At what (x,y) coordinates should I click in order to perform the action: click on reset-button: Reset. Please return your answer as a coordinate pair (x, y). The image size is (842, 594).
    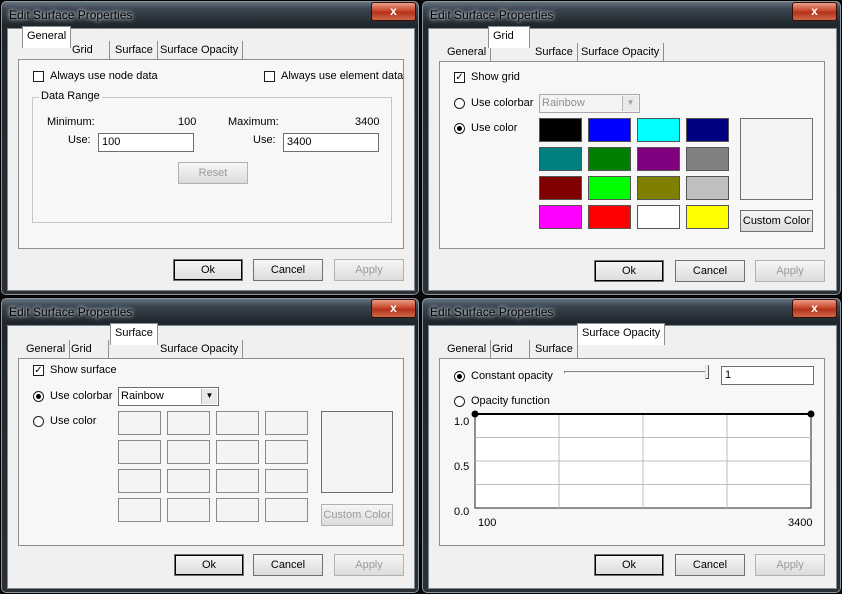
    Looking at the image, I should click on (213, 173).